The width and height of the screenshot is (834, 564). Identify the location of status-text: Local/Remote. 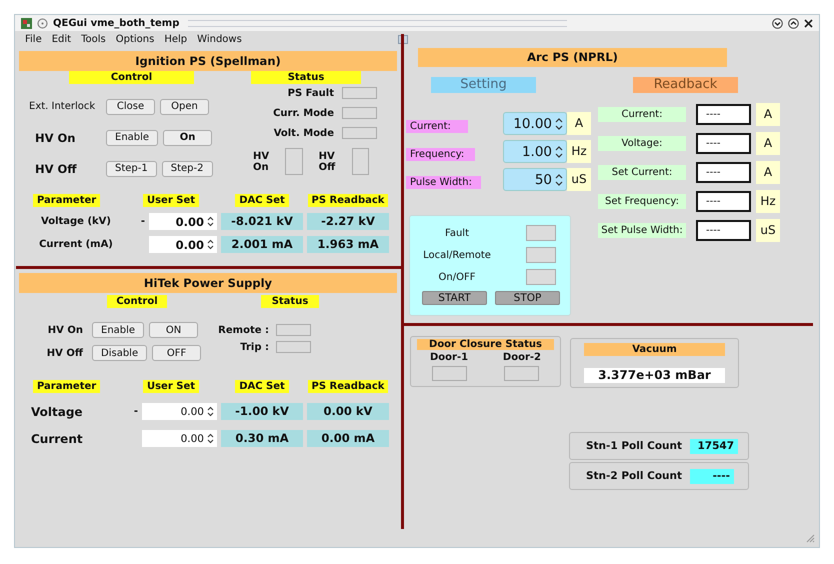
(457, 255).